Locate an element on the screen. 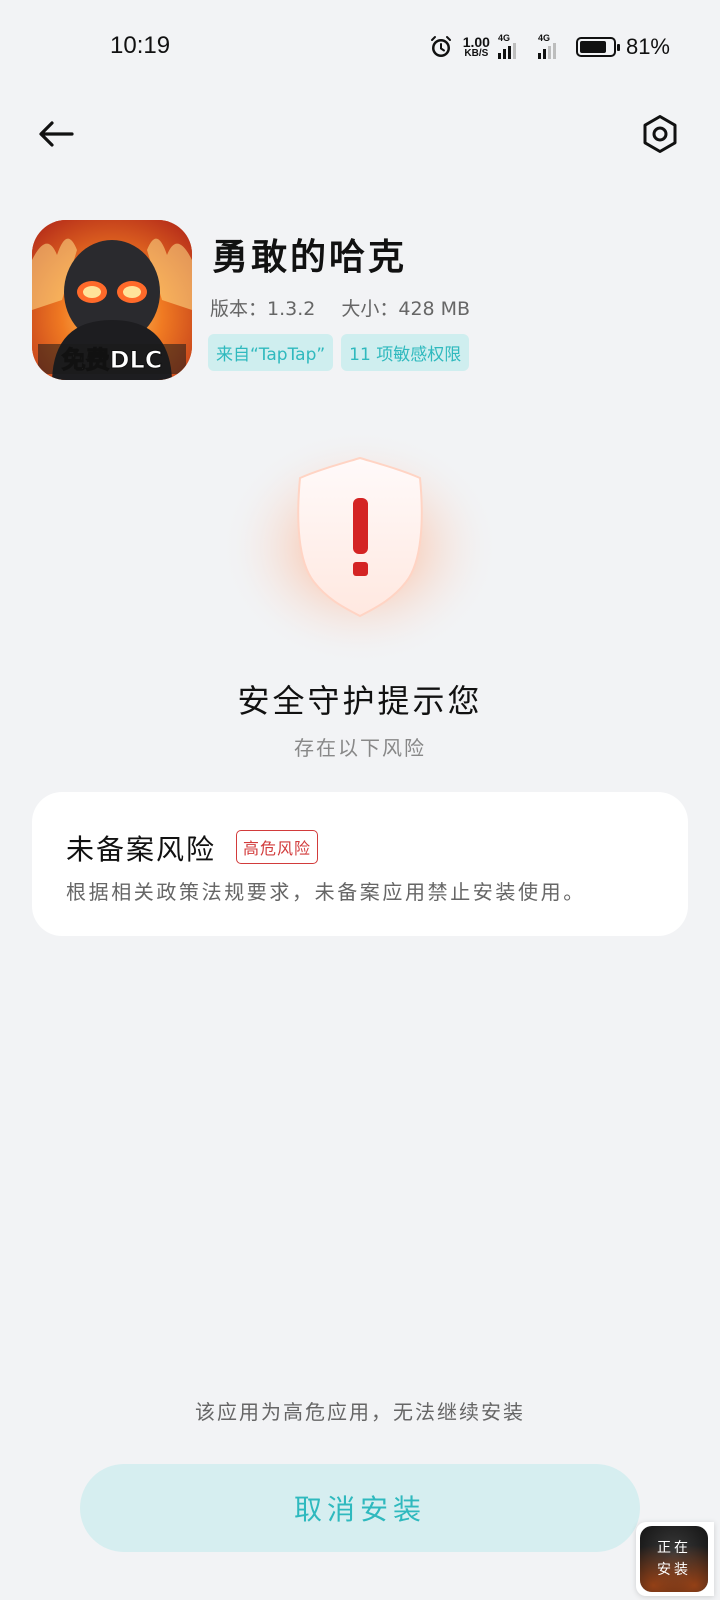  app-icon-label: 免费DLC is located at coordinates (112, 360).